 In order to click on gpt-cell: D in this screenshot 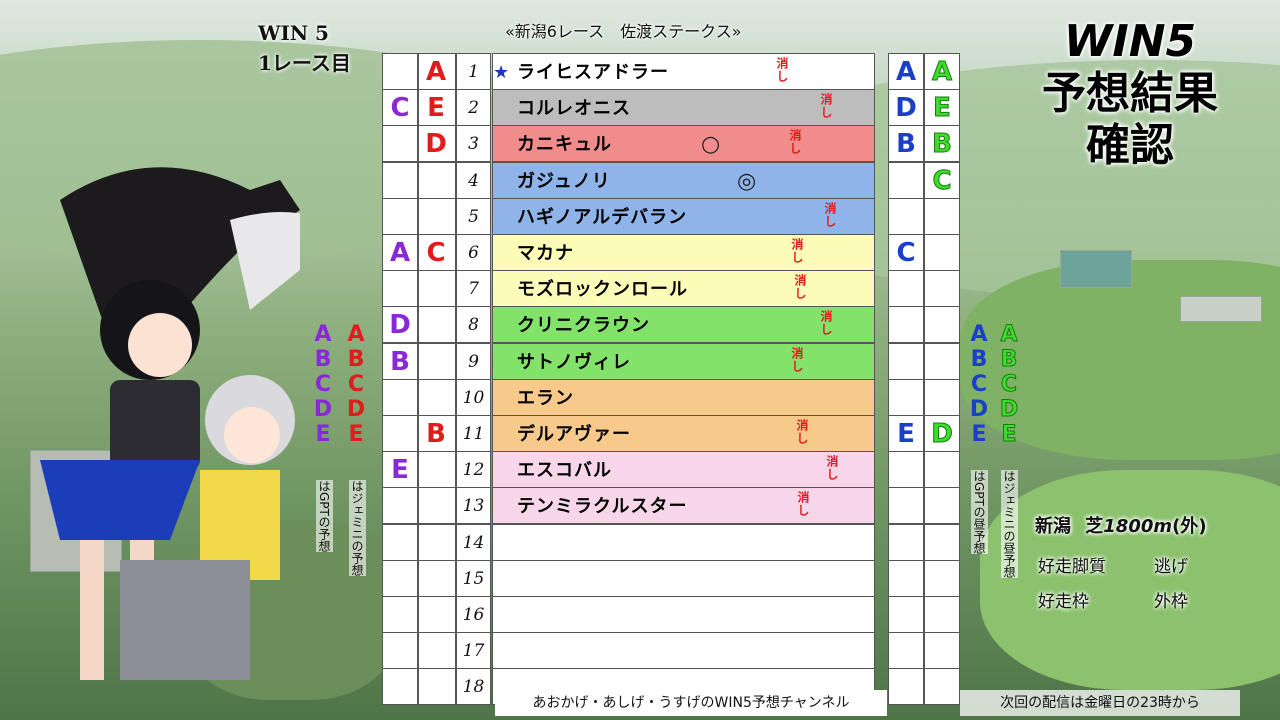, I will do `click(400, 324)`.